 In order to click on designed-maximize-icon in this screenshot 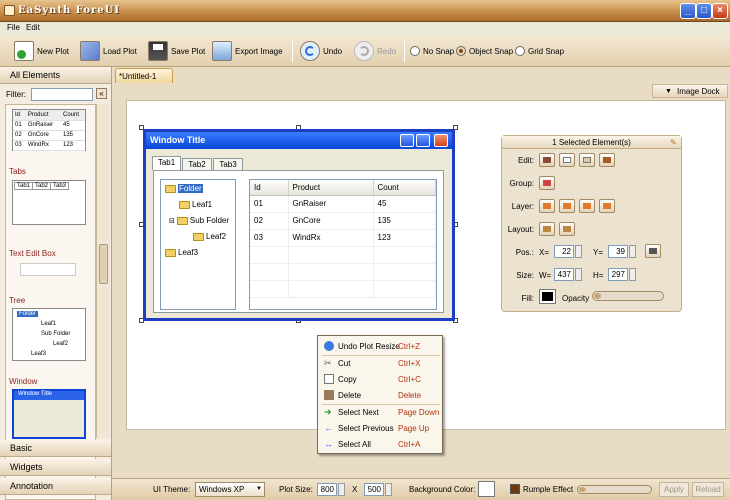, I will do `click(423, 140)`.